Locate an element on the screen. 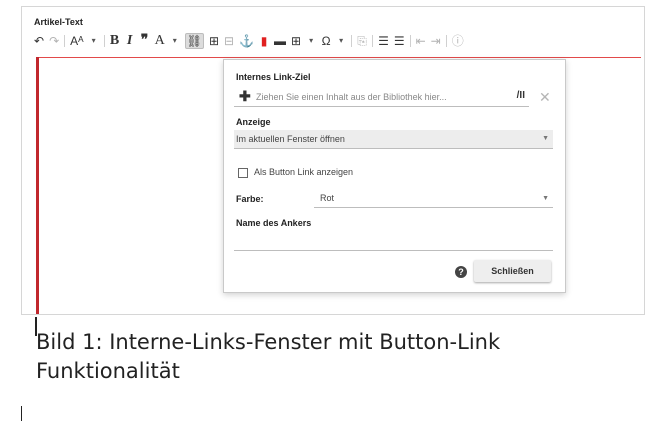 The height and width of the screenshot is (421, 645). font-size-icon: Aᴬ is located at coordinates (76, 41).